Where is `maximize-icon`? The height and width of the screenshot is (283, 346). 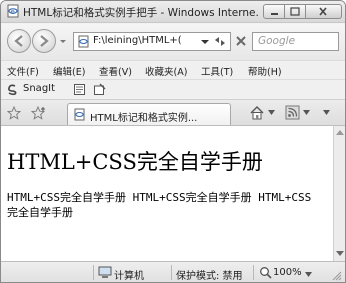
maximize-icon is located at coordinates (295, 11).